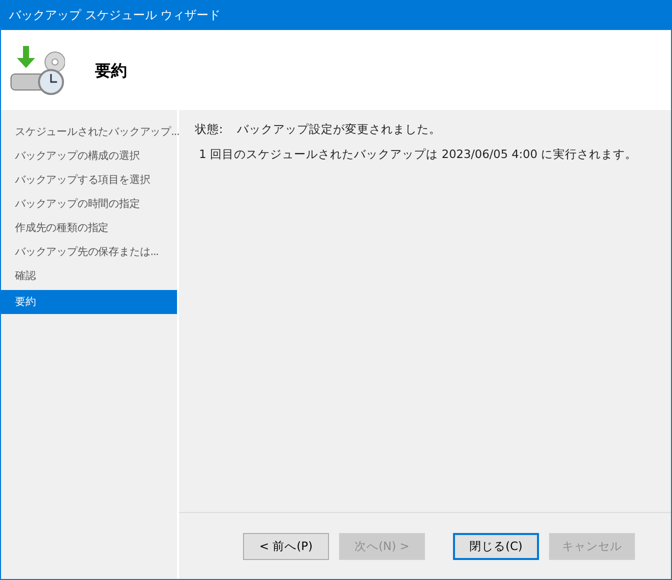 The width and height of the screenshot is (672, 580). What do you see at coordinates (418, 154) in the screenshot?
I see `schedule-message: 1 回目のスケジュールされたバックアップは 2023/06/05 4:00 に実行されます。` at bounding box center [418, 154].